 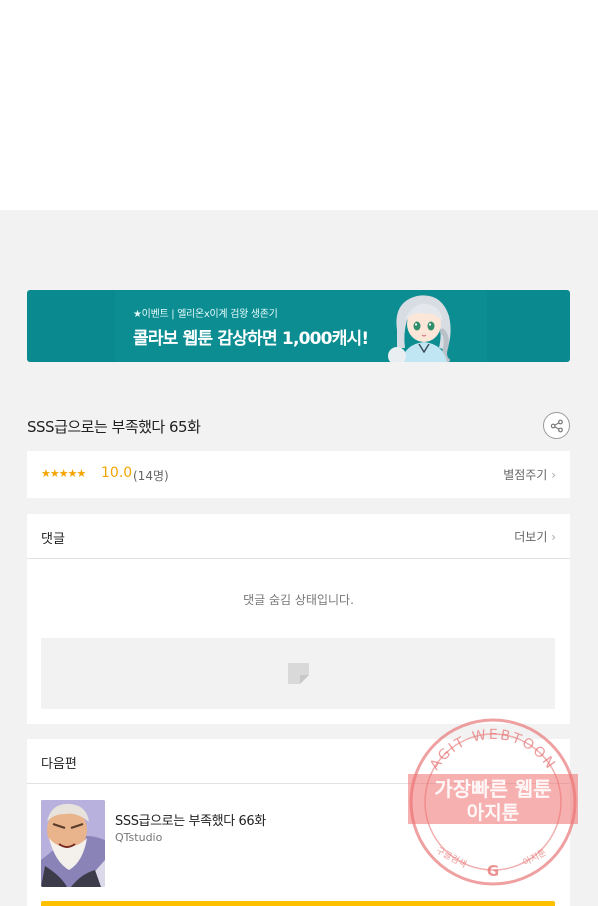 I want to click on episode-title-row: SSS급으로는 부족했다 65화, so click(x=298, y=426).